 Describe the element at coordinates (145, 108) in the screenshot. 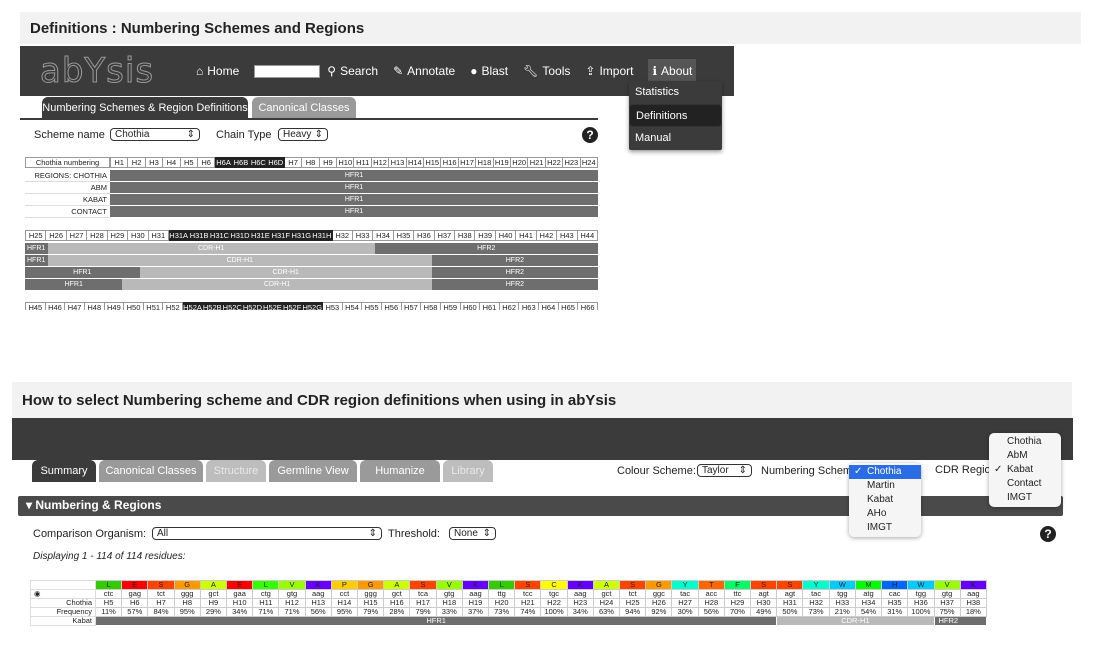

I see `tab-numbering-schemes: Numbering Schemes & Region Definitions` at that location.